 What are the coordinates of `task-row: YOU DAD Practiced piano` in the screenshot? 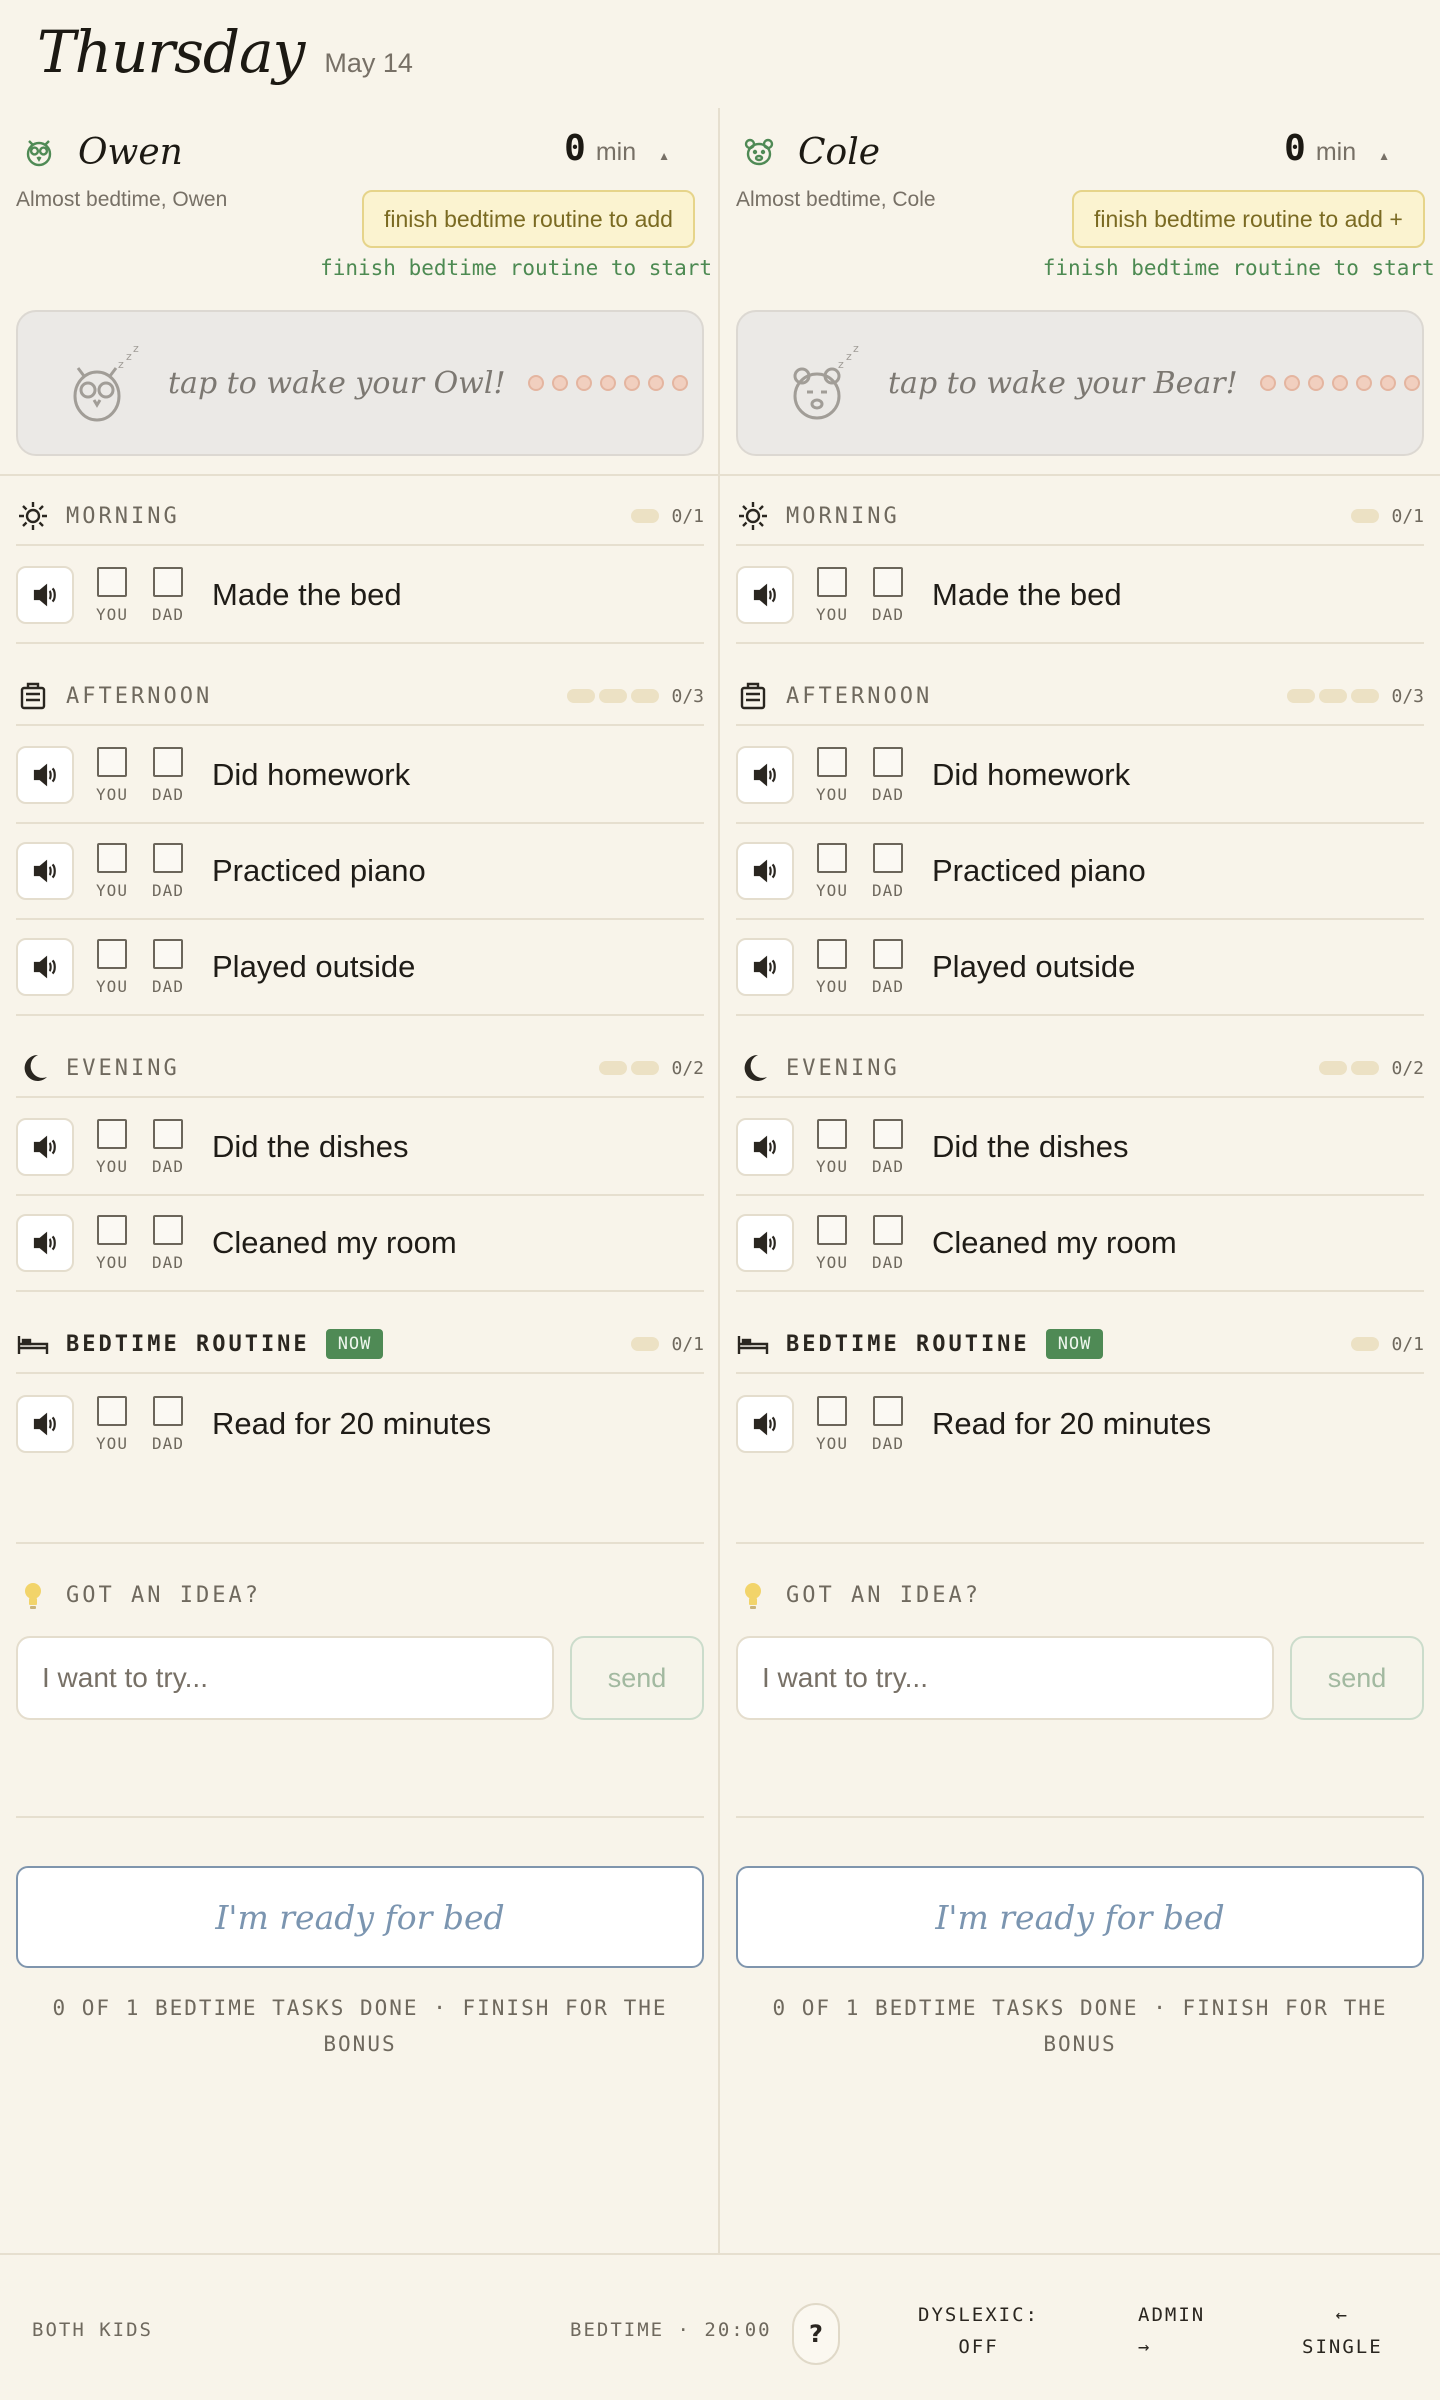 It's located at (1080, 872).